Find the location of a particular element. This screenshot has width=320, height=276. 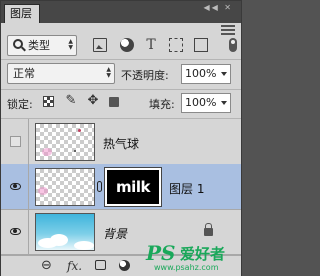

link-chain-icon is located at coordinates (99, 186).